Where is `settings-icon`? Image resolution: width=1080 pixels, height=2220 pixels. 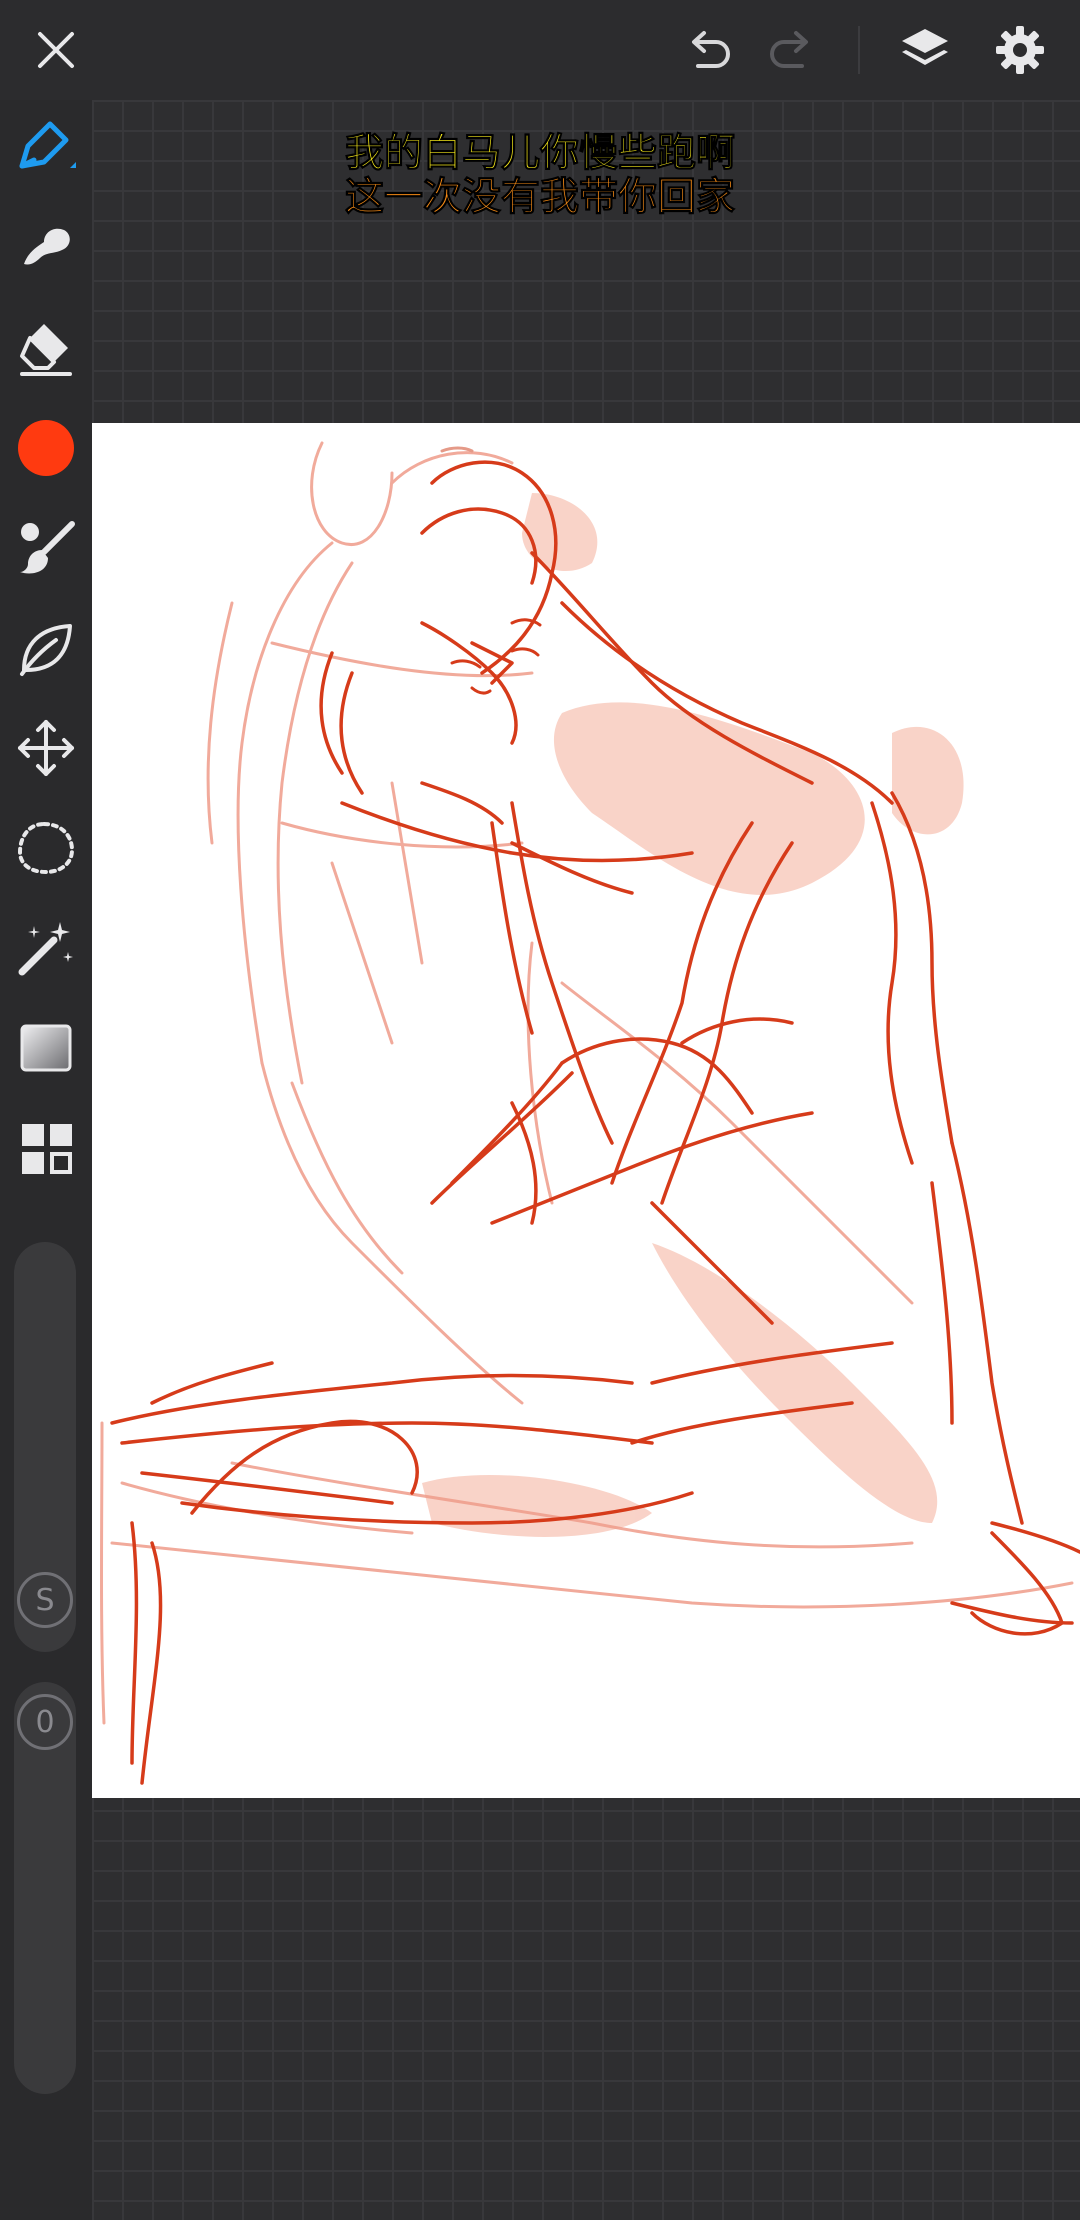 settings-icon is located at coordinates (1020, 50).